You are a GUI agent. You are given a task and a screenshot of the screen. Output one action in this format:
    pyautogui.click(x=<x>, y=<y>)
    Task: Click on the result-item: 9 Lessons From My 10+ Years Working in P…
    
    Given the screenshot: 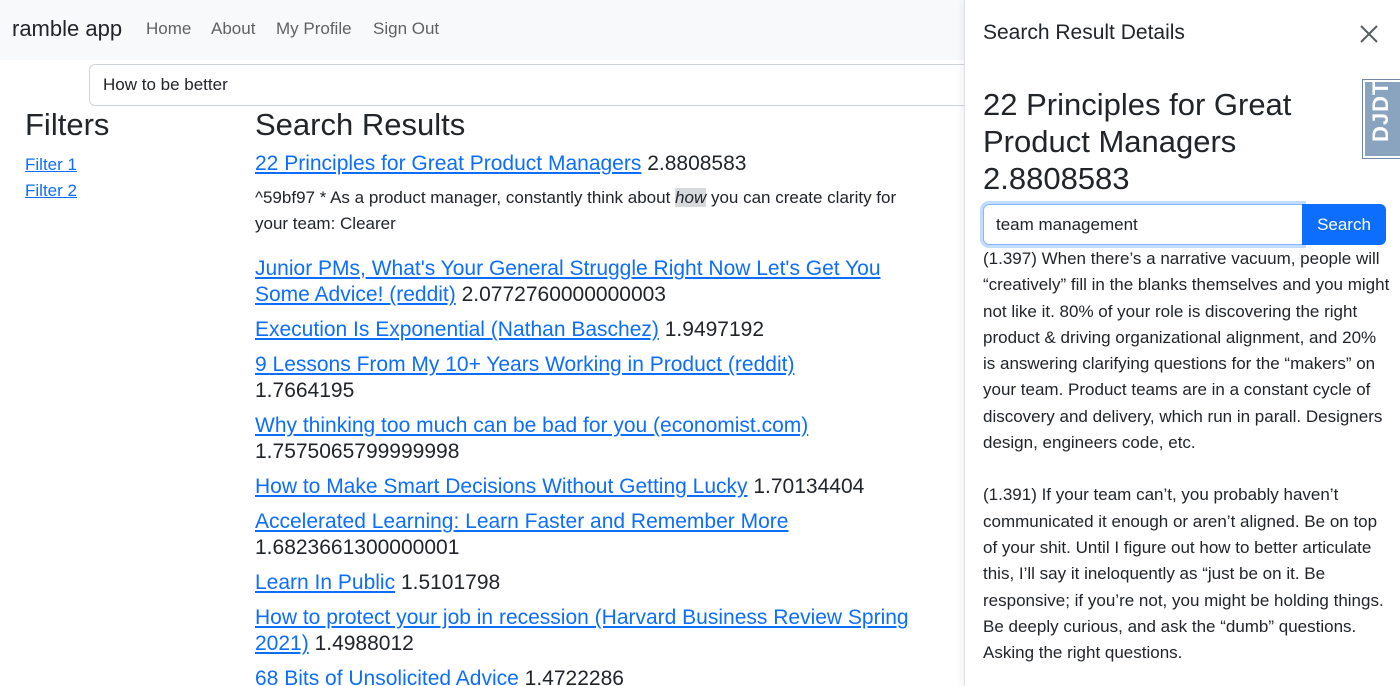 What is the action you would take?
    pyautogui.click(x=595, y=378)
    